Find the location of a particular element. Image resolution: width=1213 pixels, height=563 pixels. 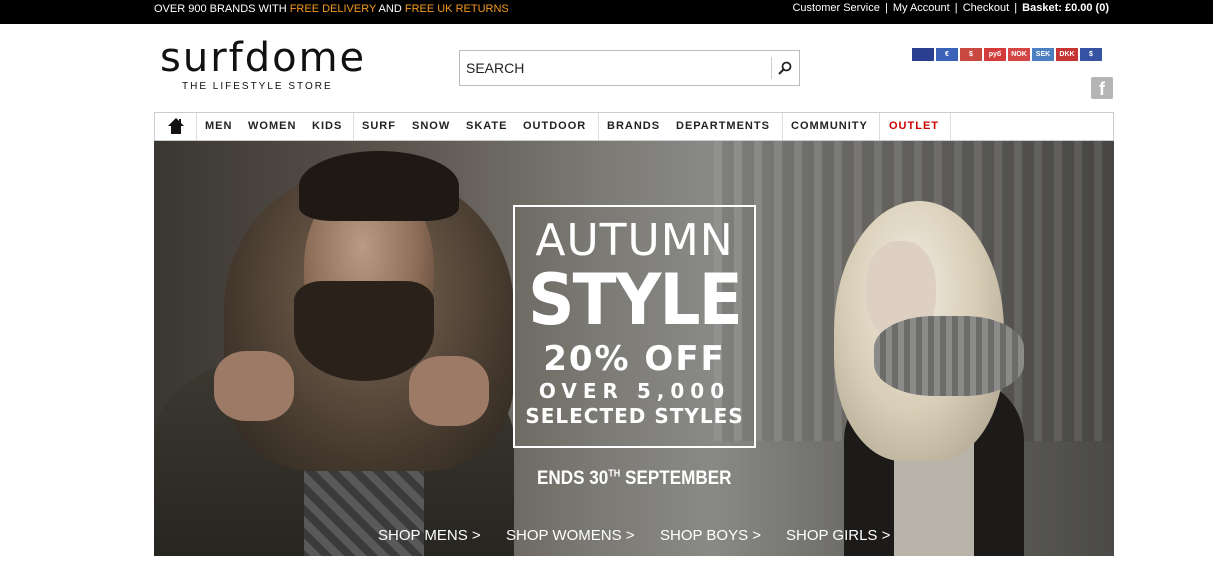

ends-sup: TH is located at coordinates (614, 474).